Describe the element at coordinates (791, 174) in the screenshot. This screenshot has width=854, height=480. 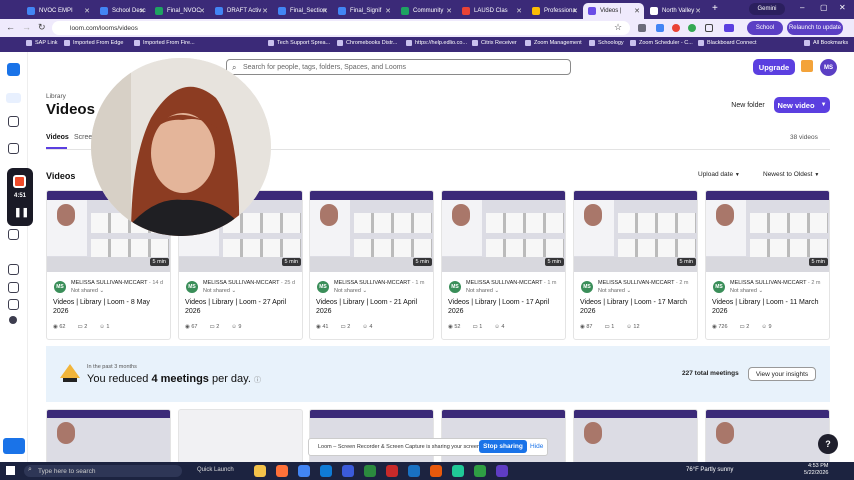
I see `sort-dropdown: Newest to Oldest ▼` at that location.